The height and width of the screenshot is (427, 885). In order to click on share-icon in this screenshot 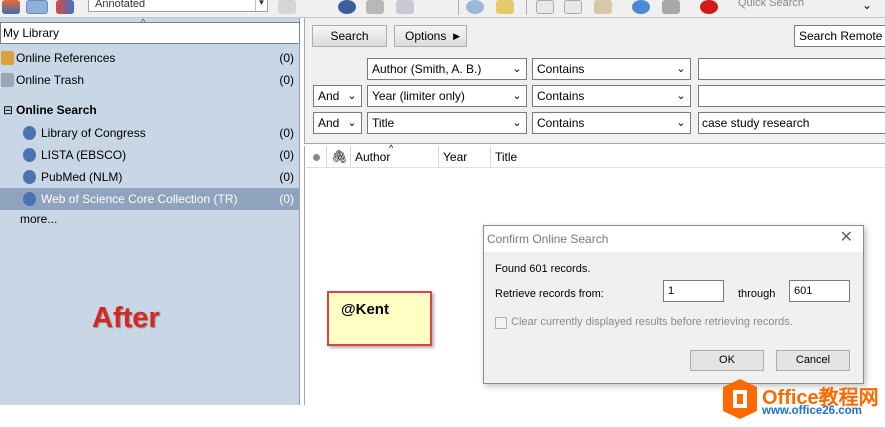, I will do `click(671, 7)`.